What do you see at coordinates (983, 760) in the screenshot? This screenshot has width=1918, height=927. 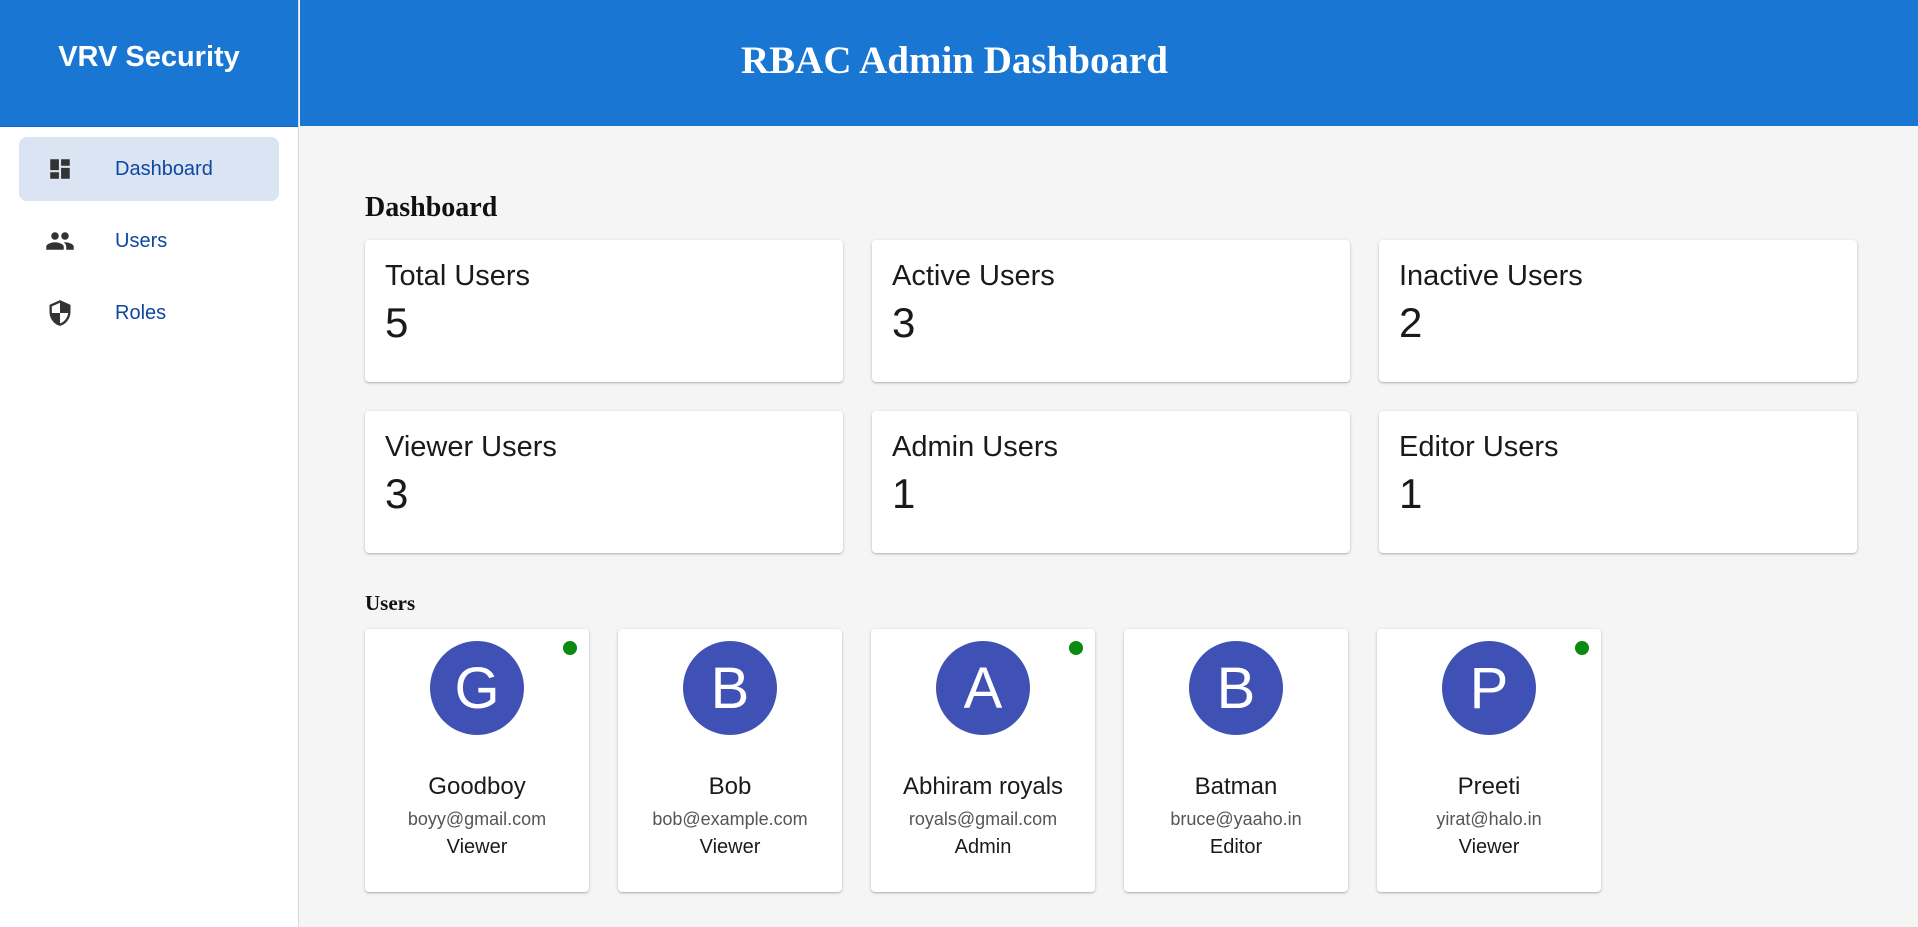 I see `user-card: A Abhiram royals royals@gmail.com Admin` at bounding box center [983, 760].